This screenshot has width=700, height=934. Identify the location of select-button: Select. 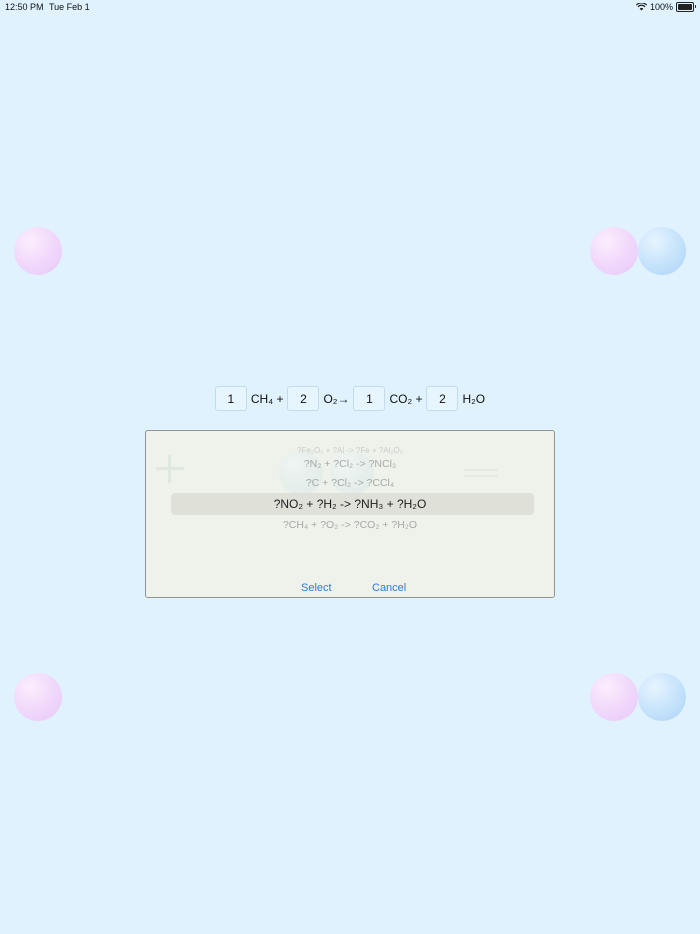
(316, 588).